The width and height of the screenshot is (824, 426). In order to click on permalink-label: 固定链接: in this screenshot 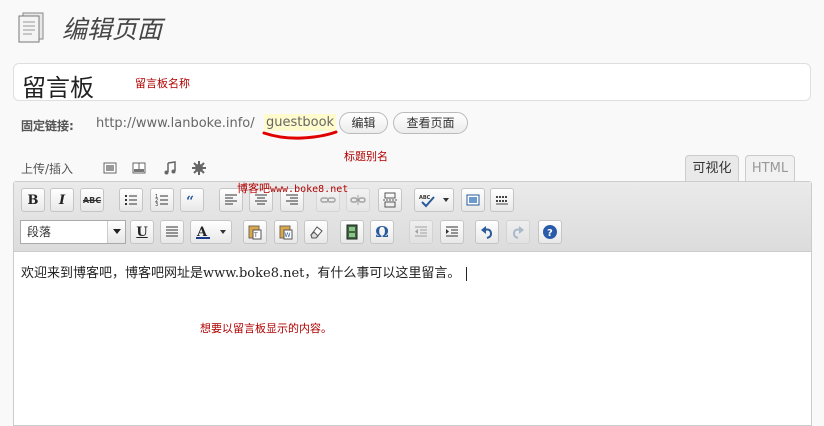, I will do `click(47, 126)`.